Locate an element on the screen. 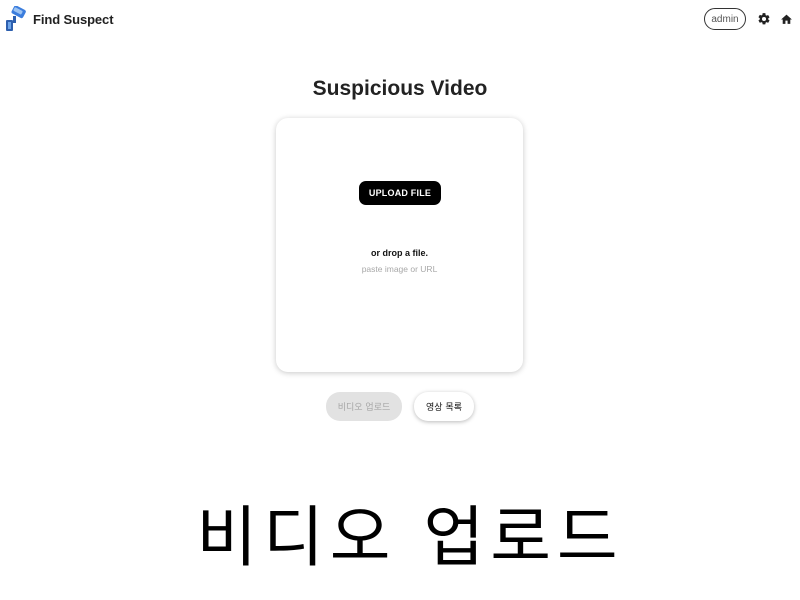 The image size is (800, 600). video-upload-button: 비디오 업로드 is located at coordinates (364, 406).